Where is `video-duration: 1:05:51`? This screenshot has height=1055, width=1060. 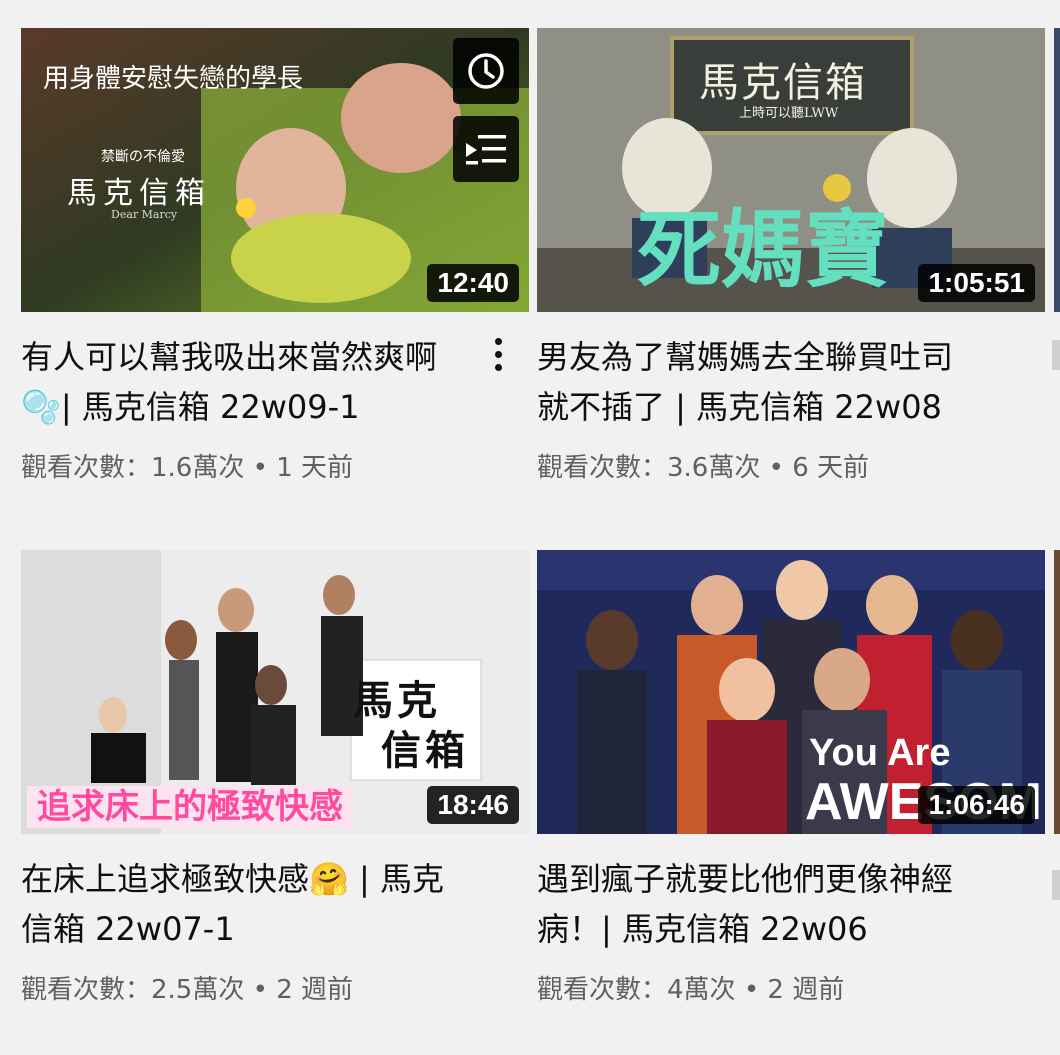 video-duration: 1:05:51 is located at coordinates (976, 283).